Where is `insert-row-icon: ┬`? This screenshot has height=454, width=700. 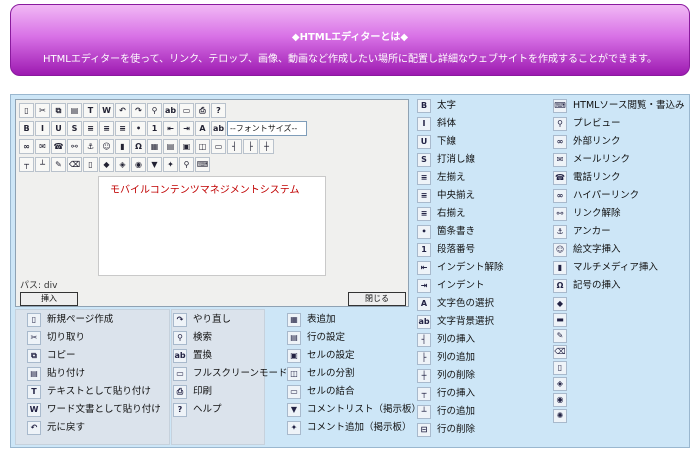
insert-row-icon: ┬ is located at coordinates (26, 164).